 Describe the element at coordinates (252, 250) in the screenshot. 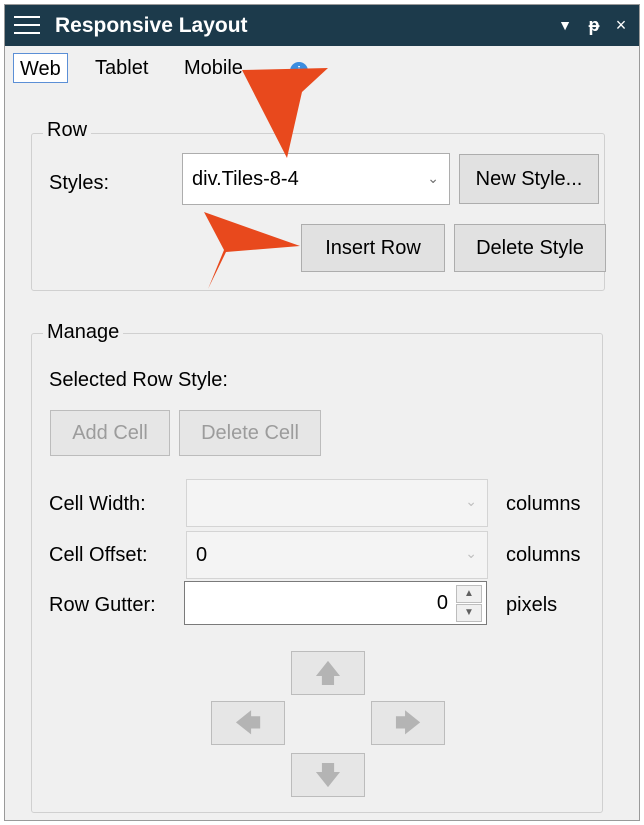

I see `callout-arrow-right-icon` at that location.